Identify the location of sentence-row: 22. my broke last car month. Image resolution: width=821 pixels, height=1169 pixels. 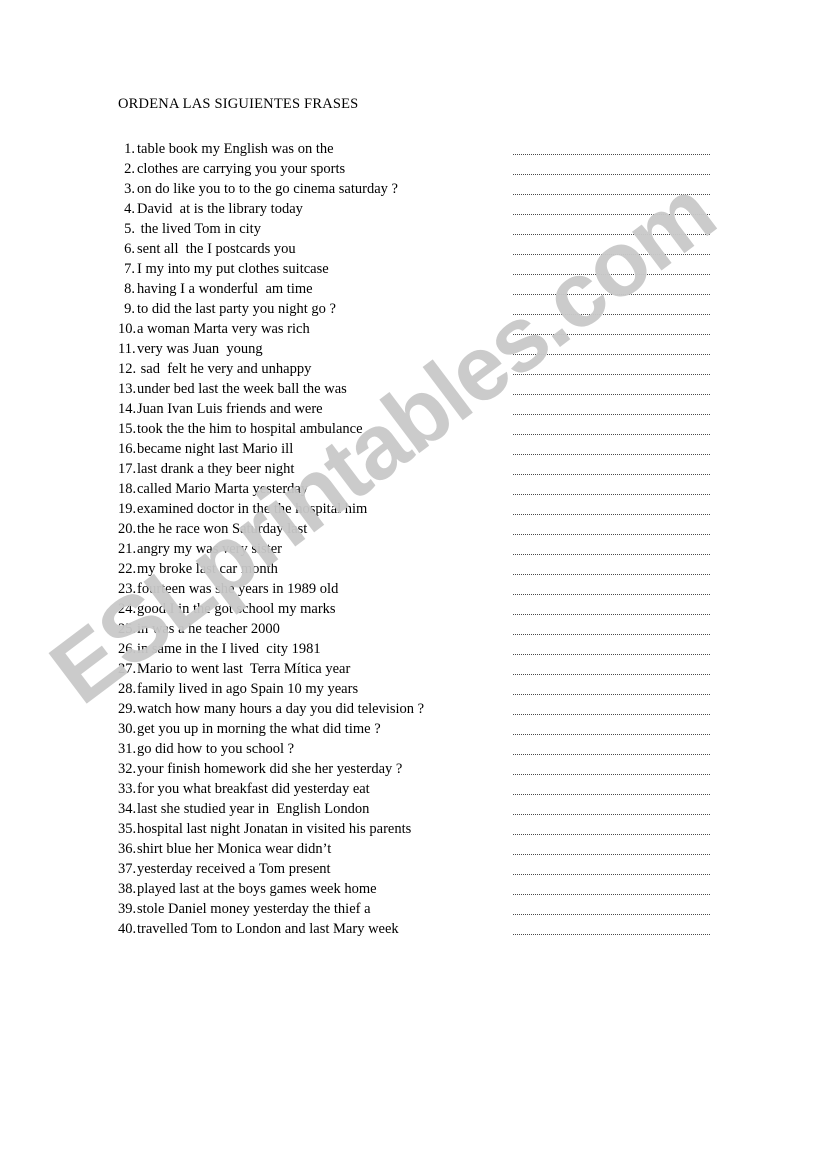
(418, 569).